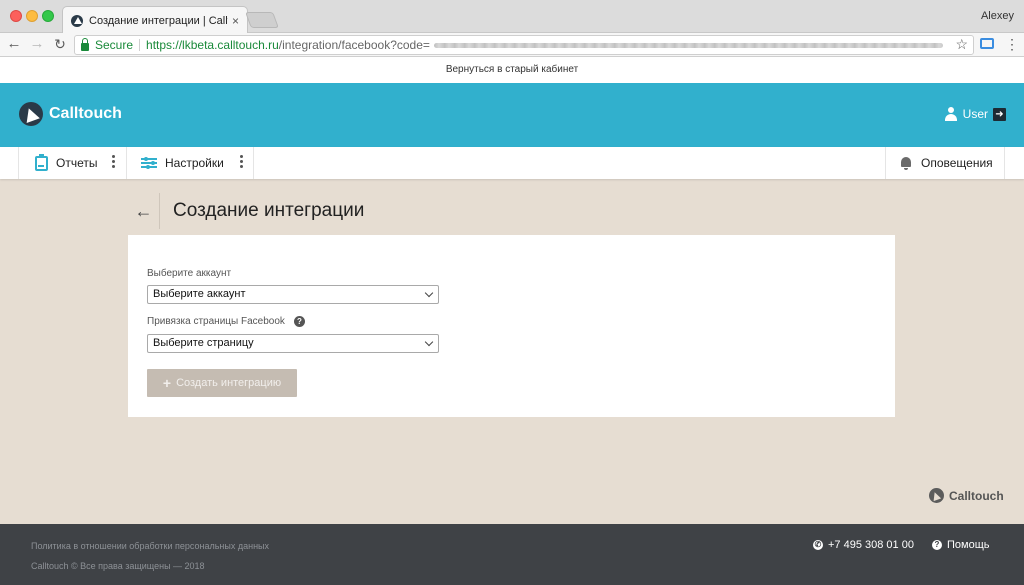  Describe the element at coordinates (976, 495) in the screenshot. I see `footer-brand-name: Calltouch` at that location.